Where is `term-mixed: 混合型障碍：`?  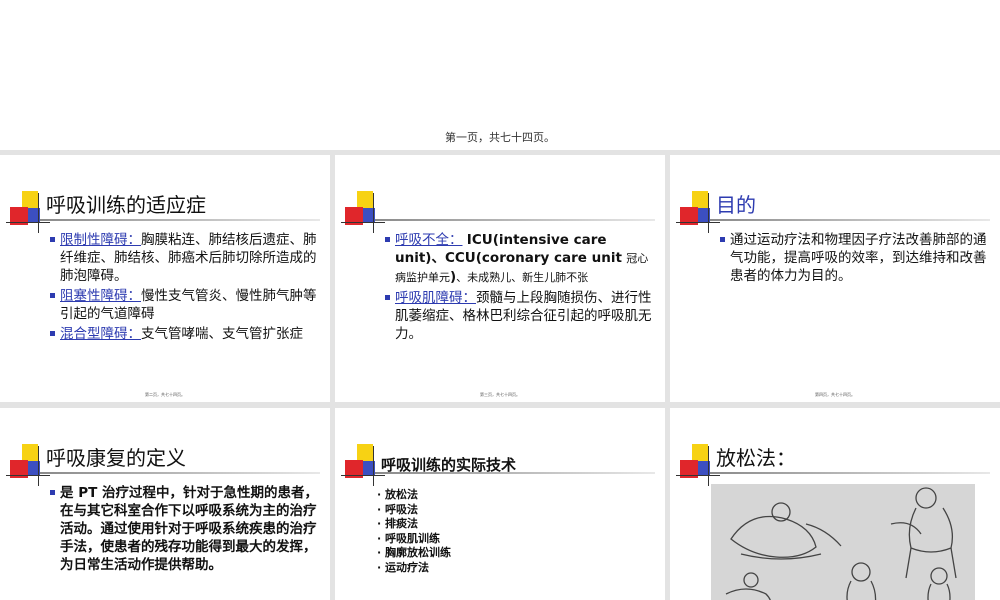 term-mixed: 混合型障碍： is located at coordinates (100, 334).